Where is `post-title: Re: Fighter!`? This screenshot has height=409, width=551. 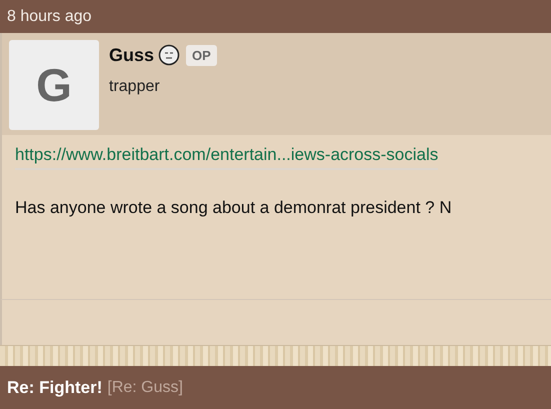
post-title: Re: Fighter! is located at coordinates (54, 388).